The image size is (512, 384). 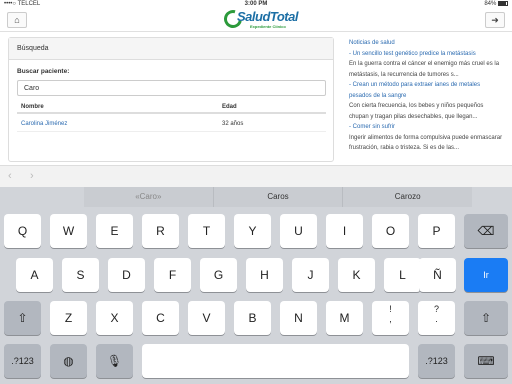 What do you see at coordinates (80, 275) in the screenshot?
I see `key-s: S` at bounding box center [80, 275].